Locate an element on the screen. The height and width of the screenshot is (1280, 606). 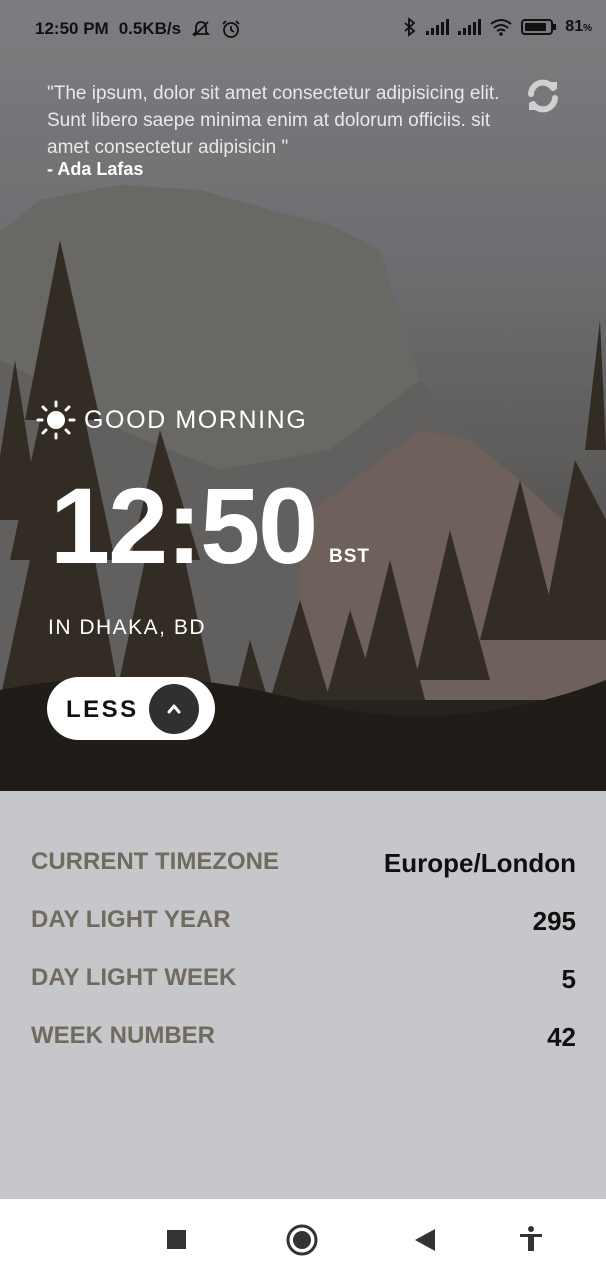
sun-icon is located at coordinates (56, 420).